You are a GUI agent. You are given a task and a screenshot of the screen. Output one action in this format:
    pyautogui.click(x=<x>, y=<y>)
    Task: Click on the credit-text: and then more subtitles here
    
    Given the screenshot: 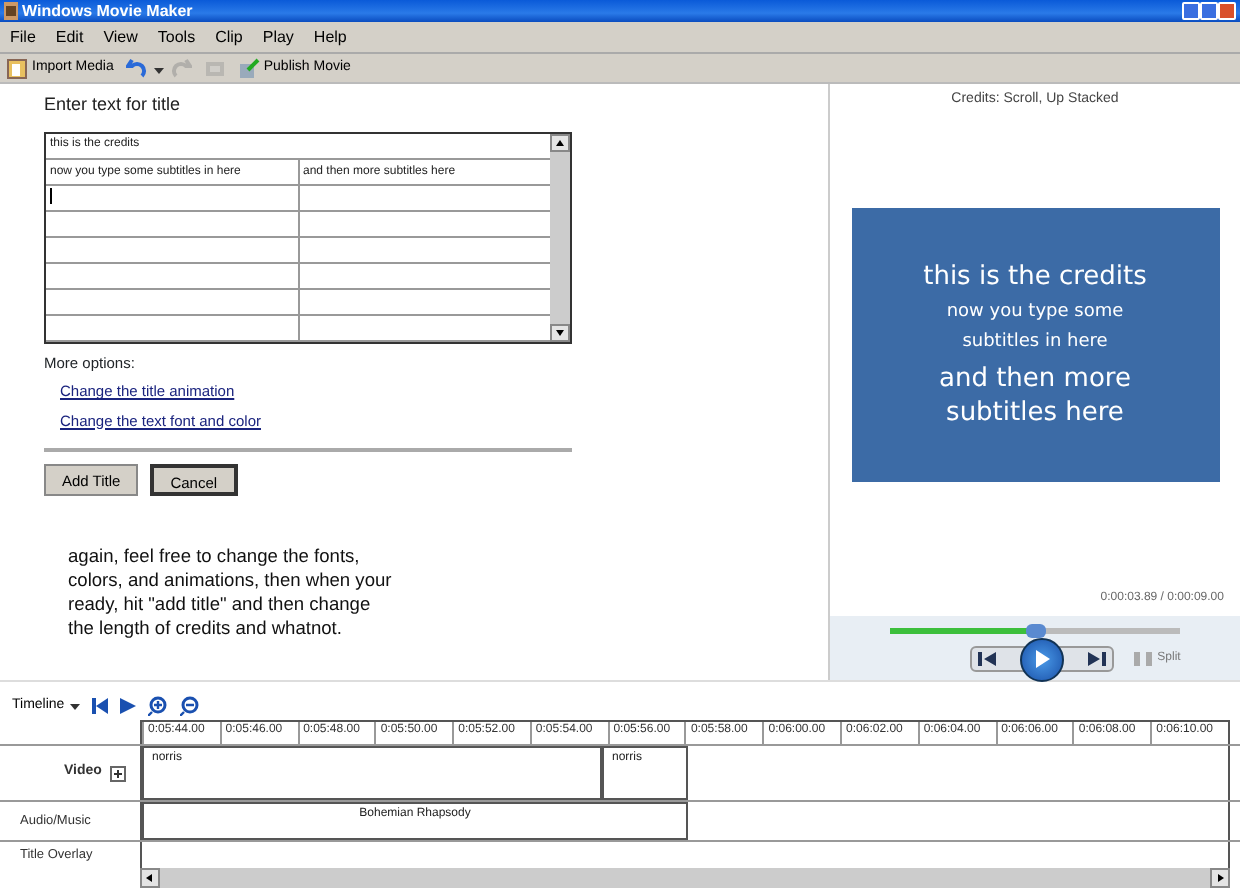 What is the action you would take?
    pyautogui.click(x=1035, y=395)
    